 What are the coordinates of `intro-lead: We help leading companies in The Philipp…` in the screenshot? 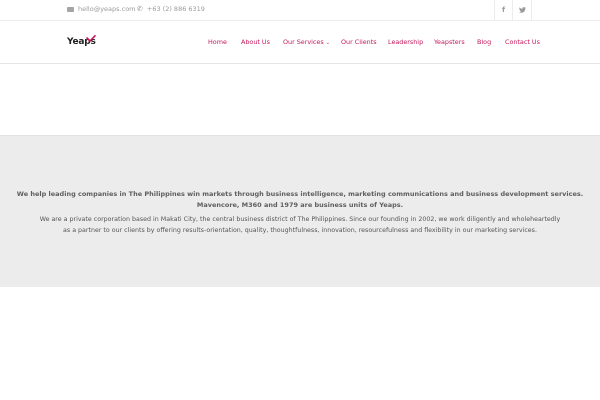 It's located at (300, 200).